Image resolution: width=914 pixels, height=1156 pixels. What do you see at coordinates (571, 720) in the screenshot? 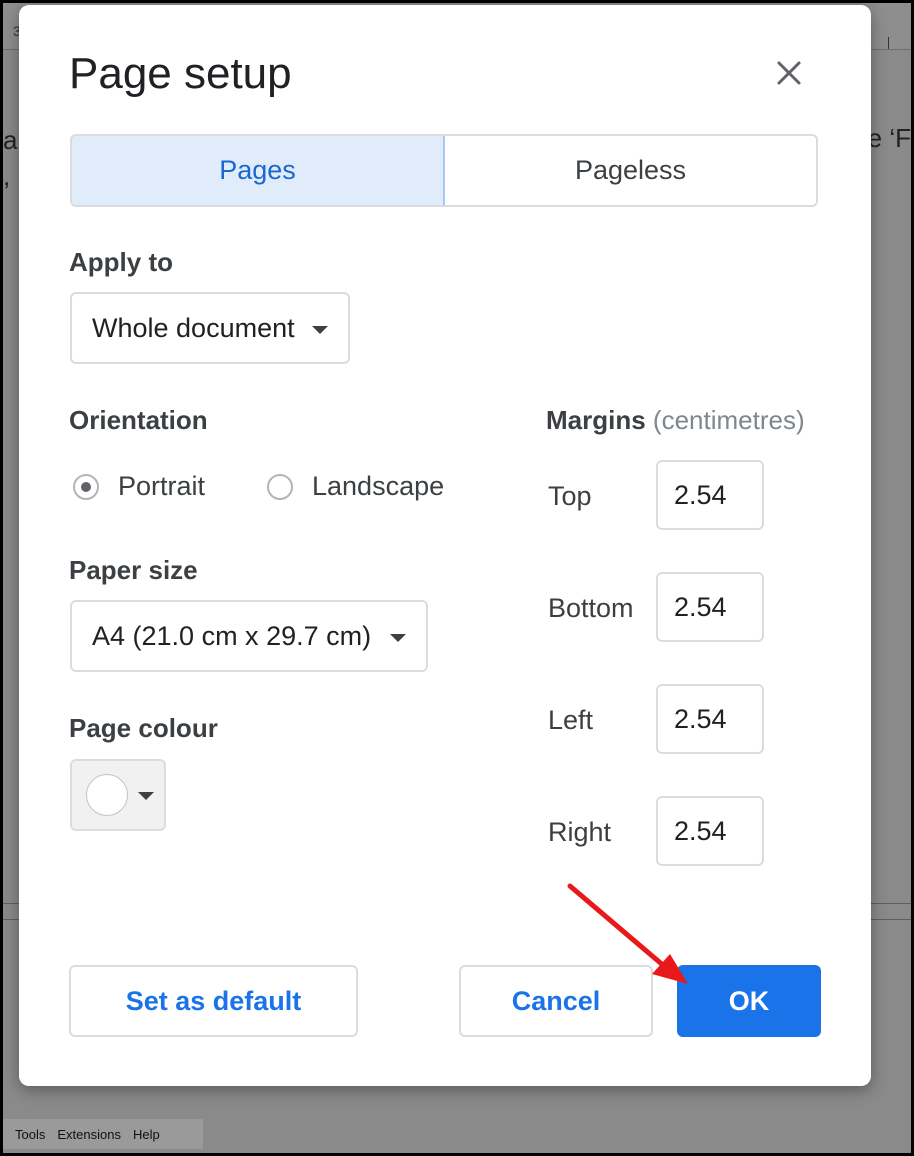
I see `margin-left-label: Left` at bounding box center [571, 720].